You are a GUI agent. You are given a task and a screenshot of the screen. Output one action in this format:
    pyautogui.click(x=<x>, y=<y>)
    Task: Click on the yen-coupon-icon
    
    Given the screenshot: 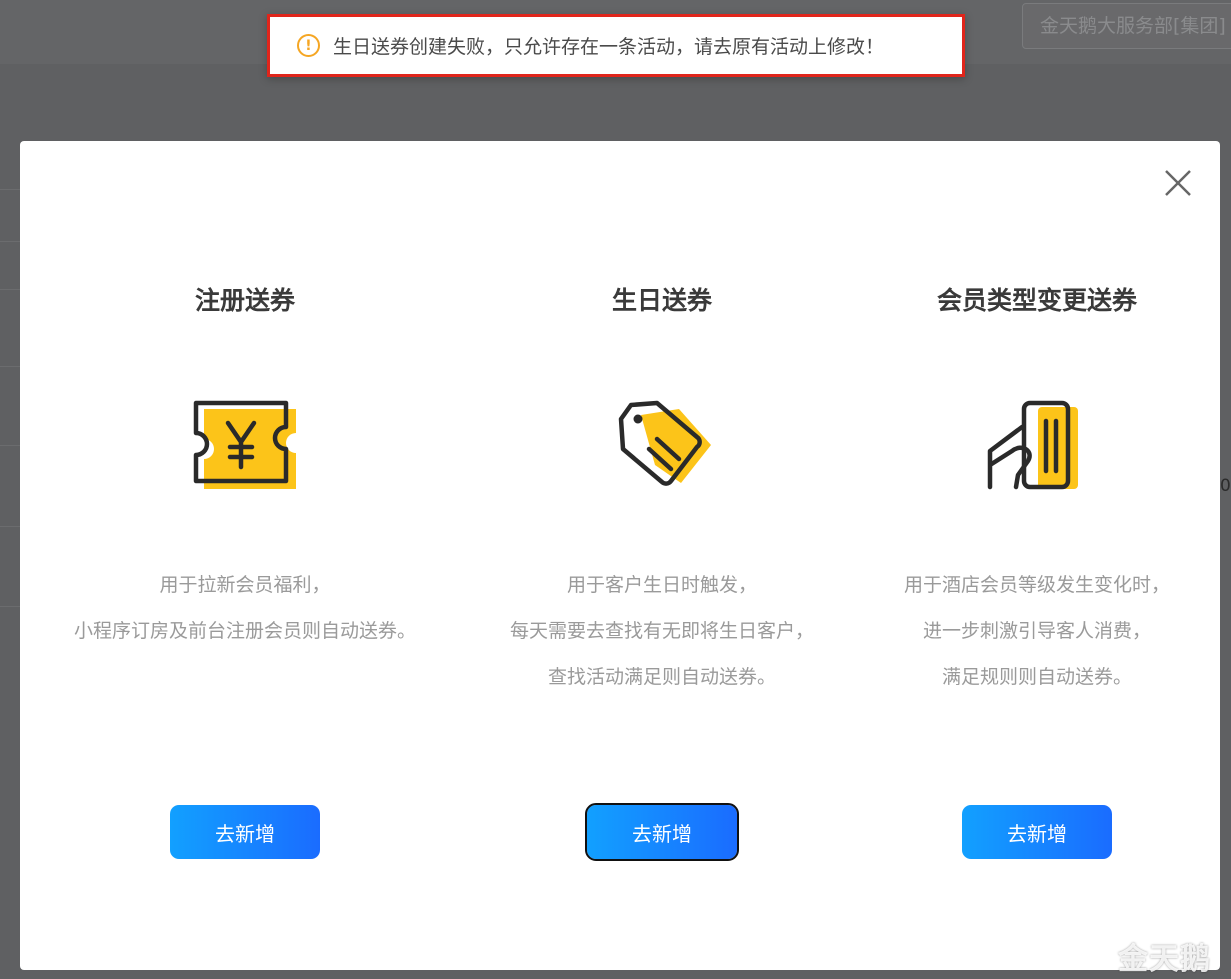 What is the action you would take?
    pyautogui.click(x=244, y=444)
    